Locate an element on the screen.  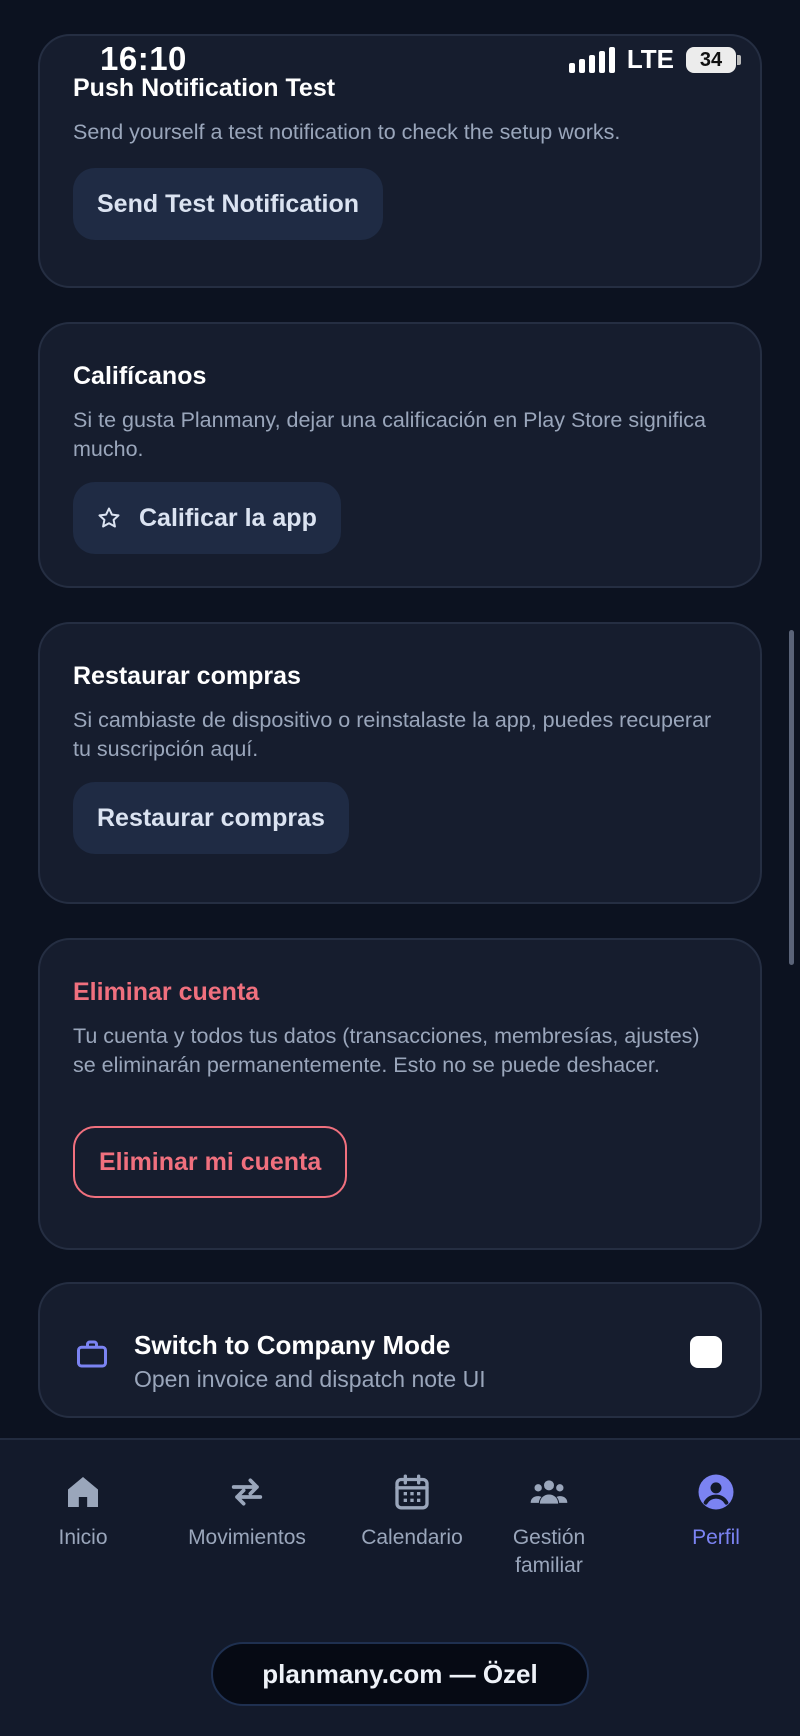
battery-icon: 34 is located at coordinates (713, 59).